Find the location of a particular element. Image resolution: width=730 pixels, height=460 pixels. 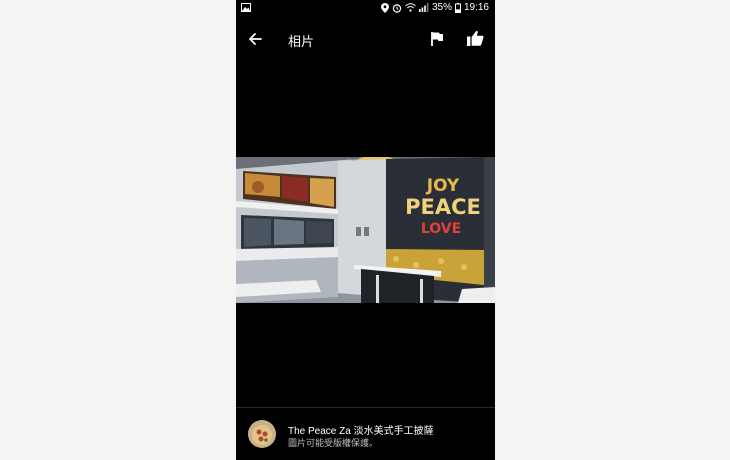

gallery-icon is located at coordinates (246, 9).